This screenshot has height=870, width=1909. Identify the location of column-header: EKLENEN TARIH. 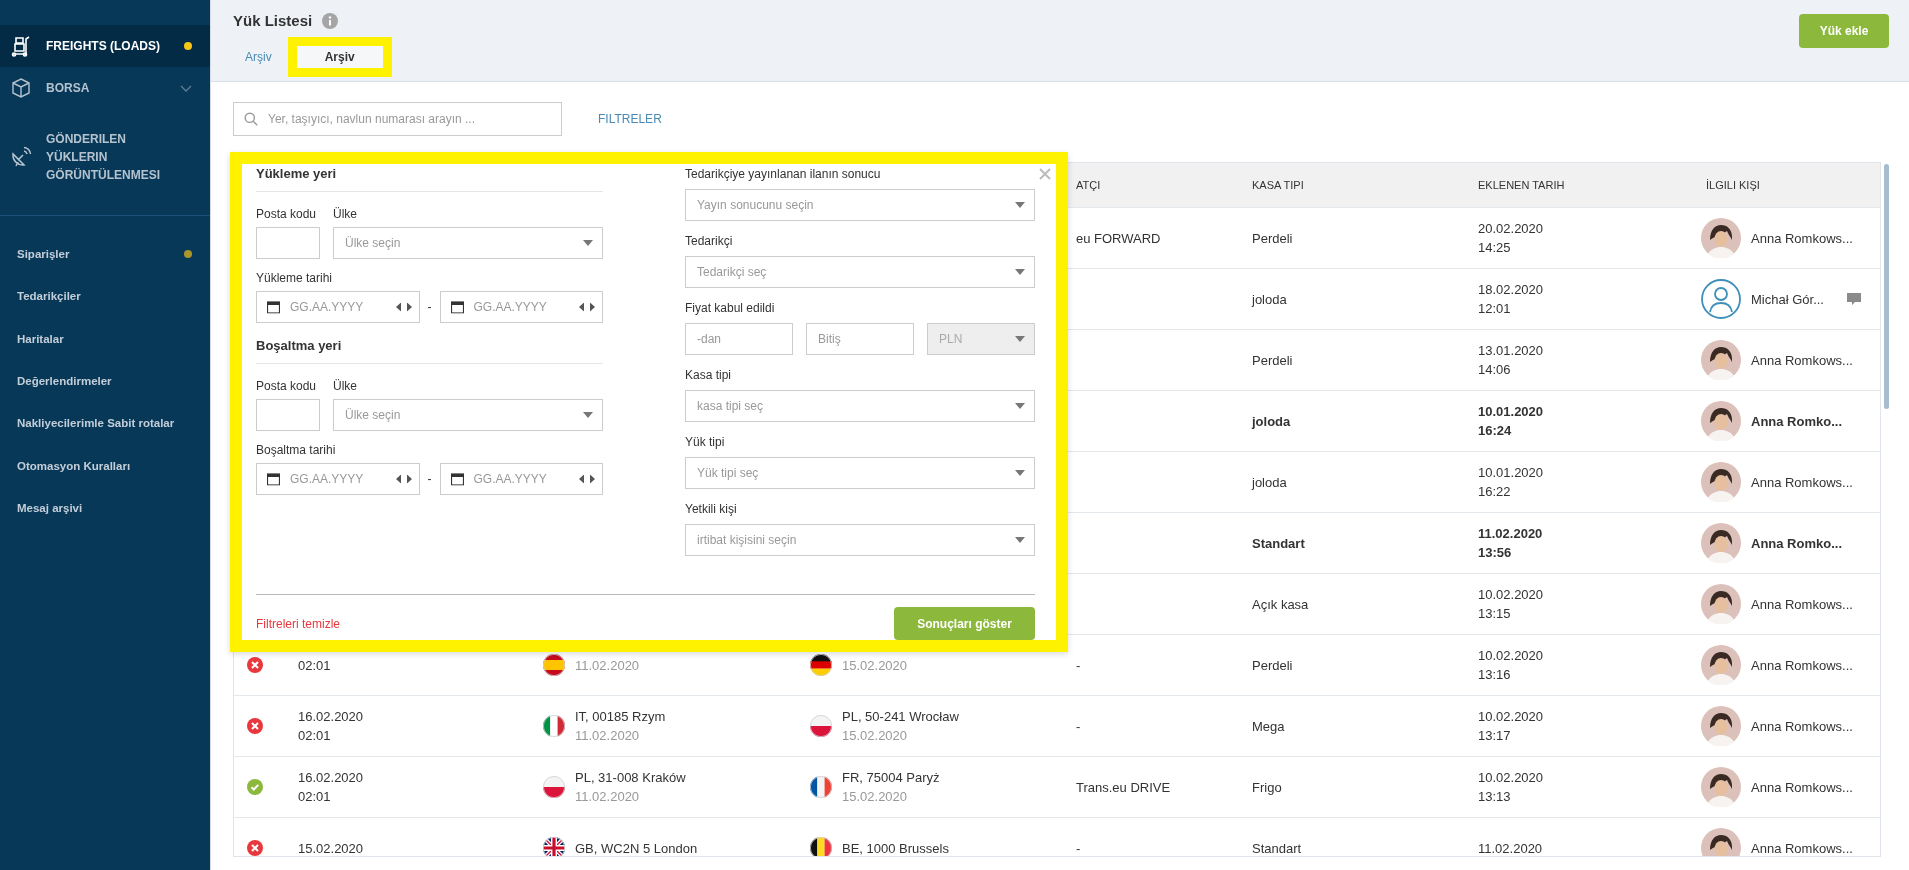
(1521, 185).